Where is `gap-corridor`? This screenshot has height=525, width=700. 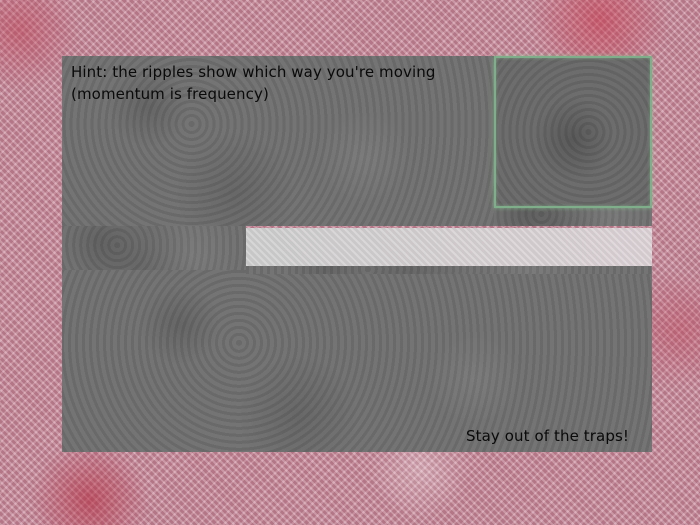 gap-corridor is located at coordinates (449, 247).